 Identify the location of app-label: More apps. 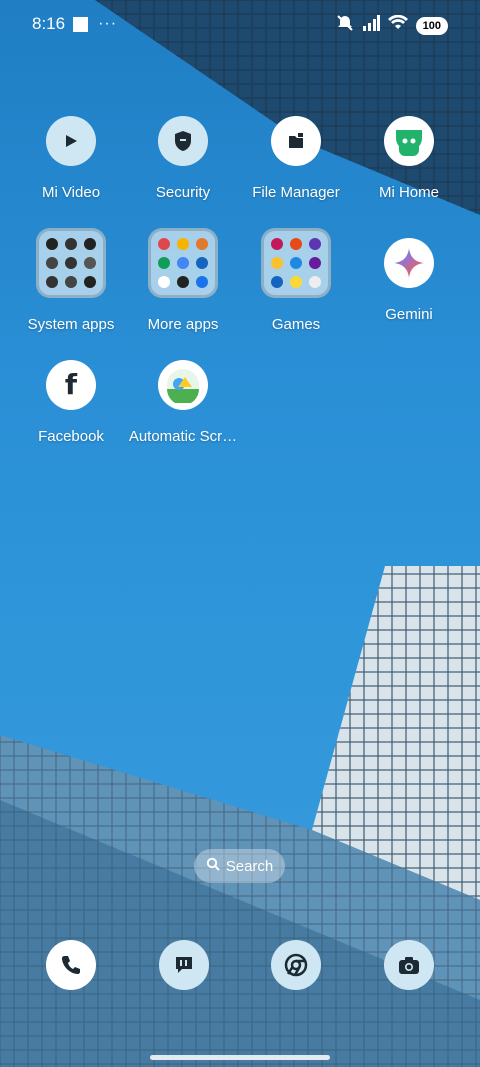
(183, 324).